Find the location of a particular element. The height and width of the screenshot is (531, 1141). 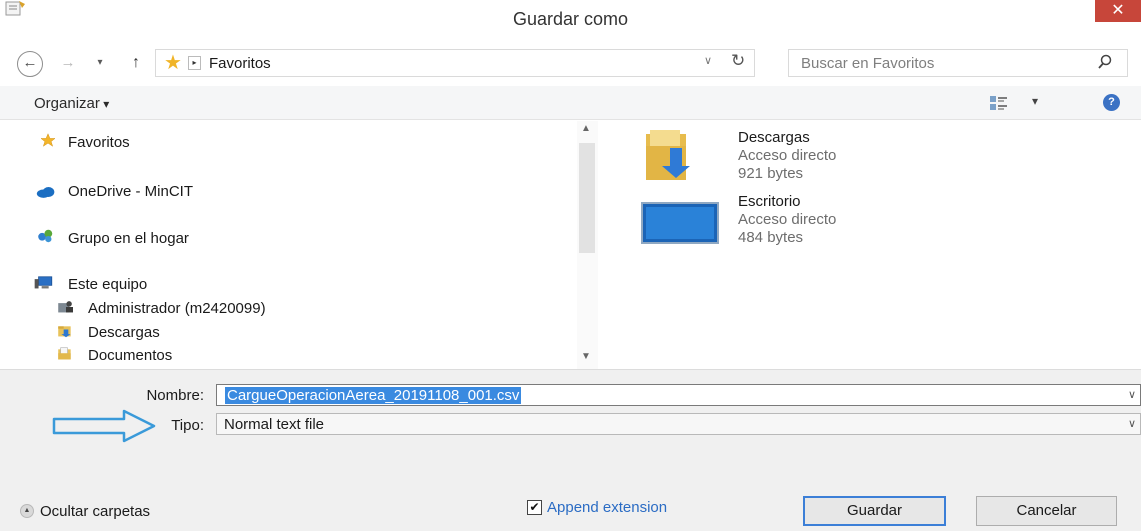

title-bar: Guardar como ✕ is located at coordinates (570, 20).